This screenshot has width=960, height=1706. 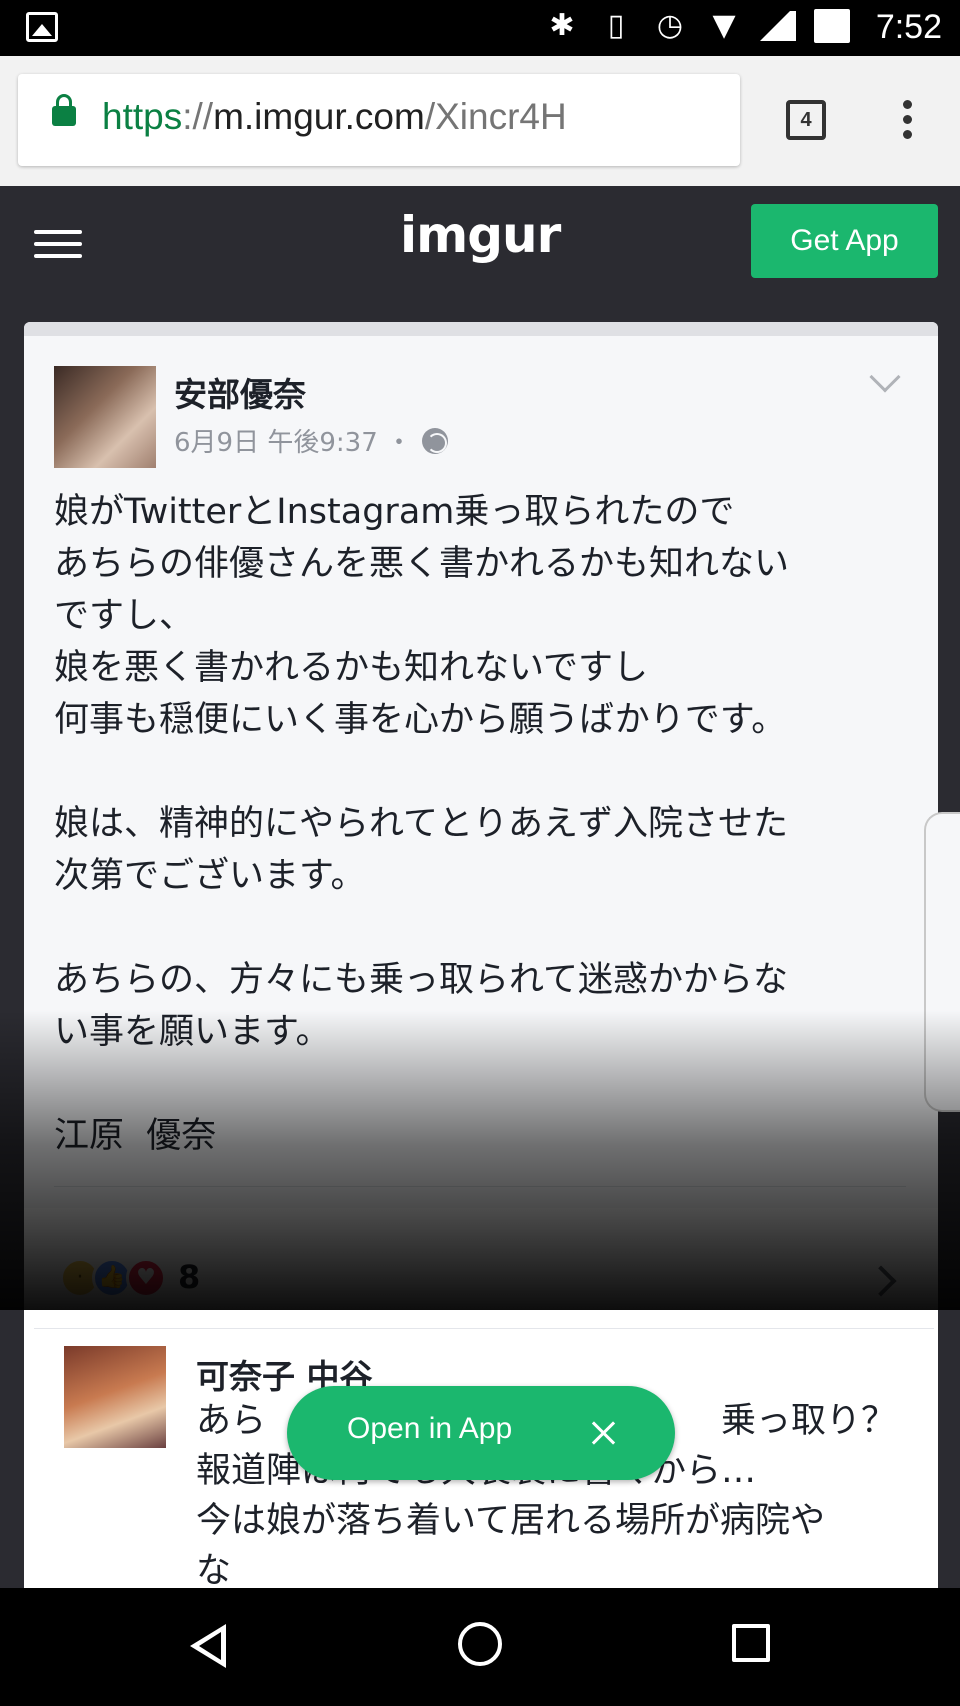 I want to click on recents-icon, so click(x=751, y=1643).